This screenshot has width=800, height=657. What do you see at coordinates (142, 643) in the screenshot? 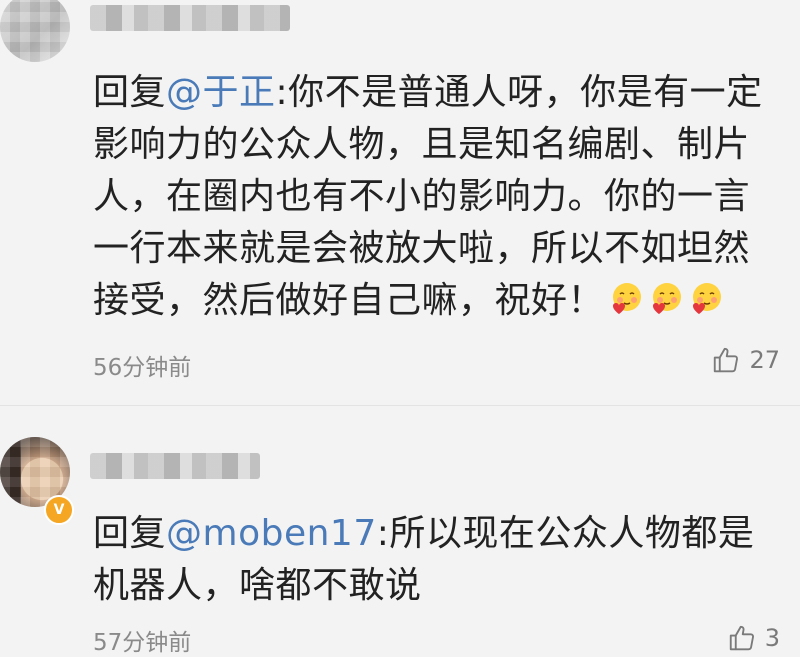
I see `timestamp: 57分钟前` at bounding box center [142, 643].